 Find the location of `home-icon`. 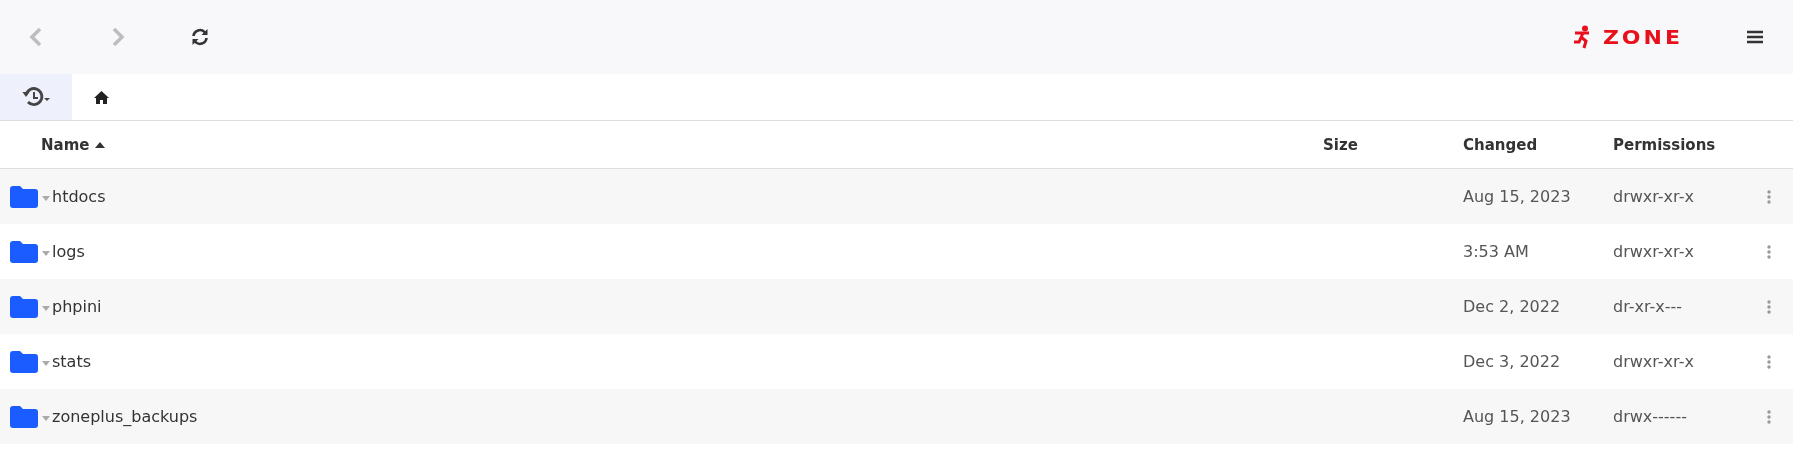

home-icon is located at coordinates (101, 97).